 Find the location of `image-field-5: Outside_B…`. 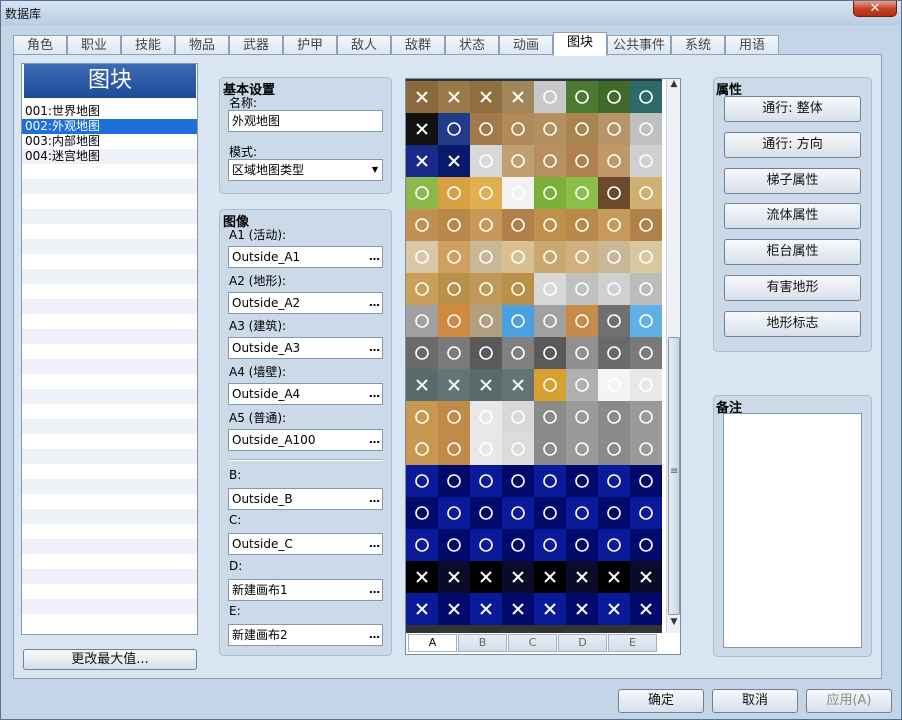

image-field-5: Outside_B… is located at coordinates (305, 499).